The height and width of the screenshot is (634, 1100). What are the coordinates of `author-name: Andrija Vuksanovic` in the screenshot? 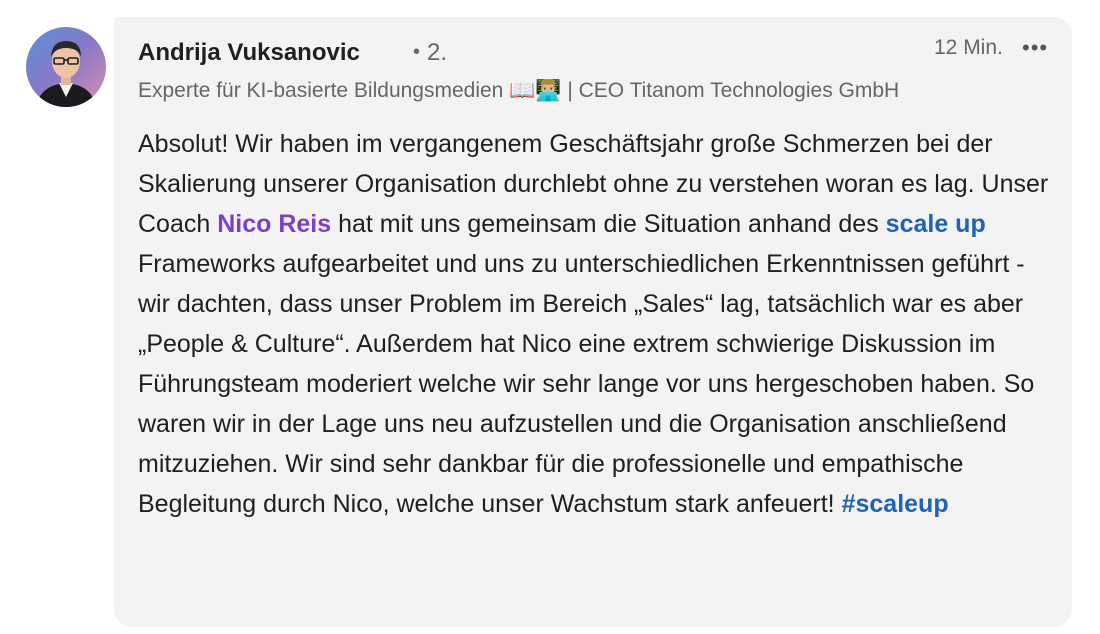 It's located at (249, 53).